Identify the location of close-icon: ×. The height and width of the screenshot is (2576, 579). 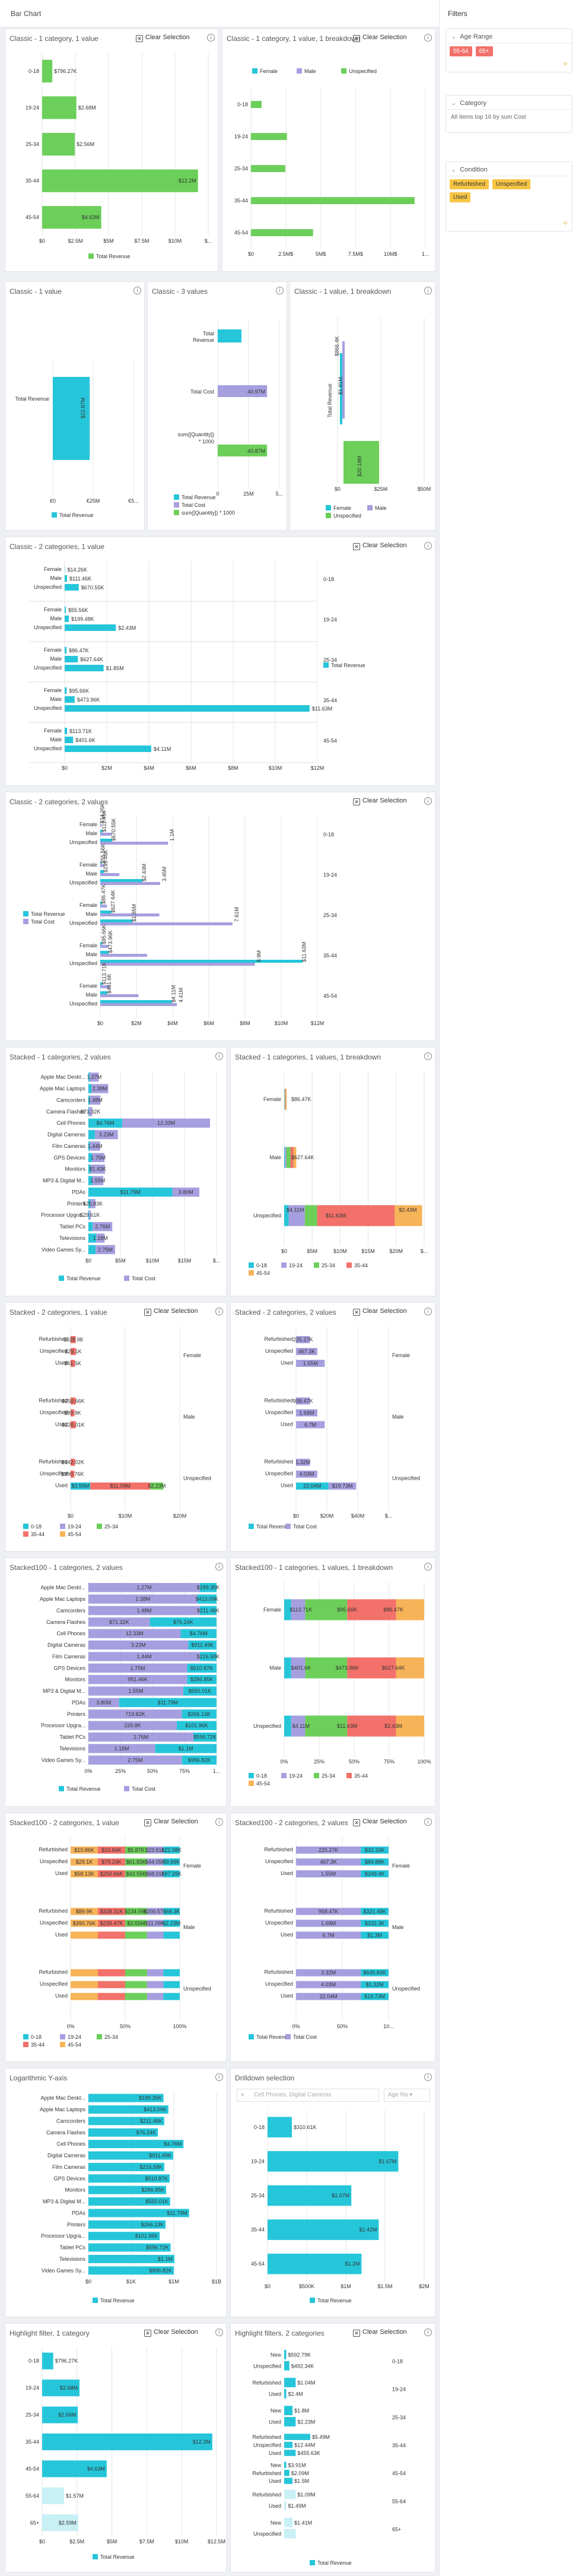
(242, 2095).